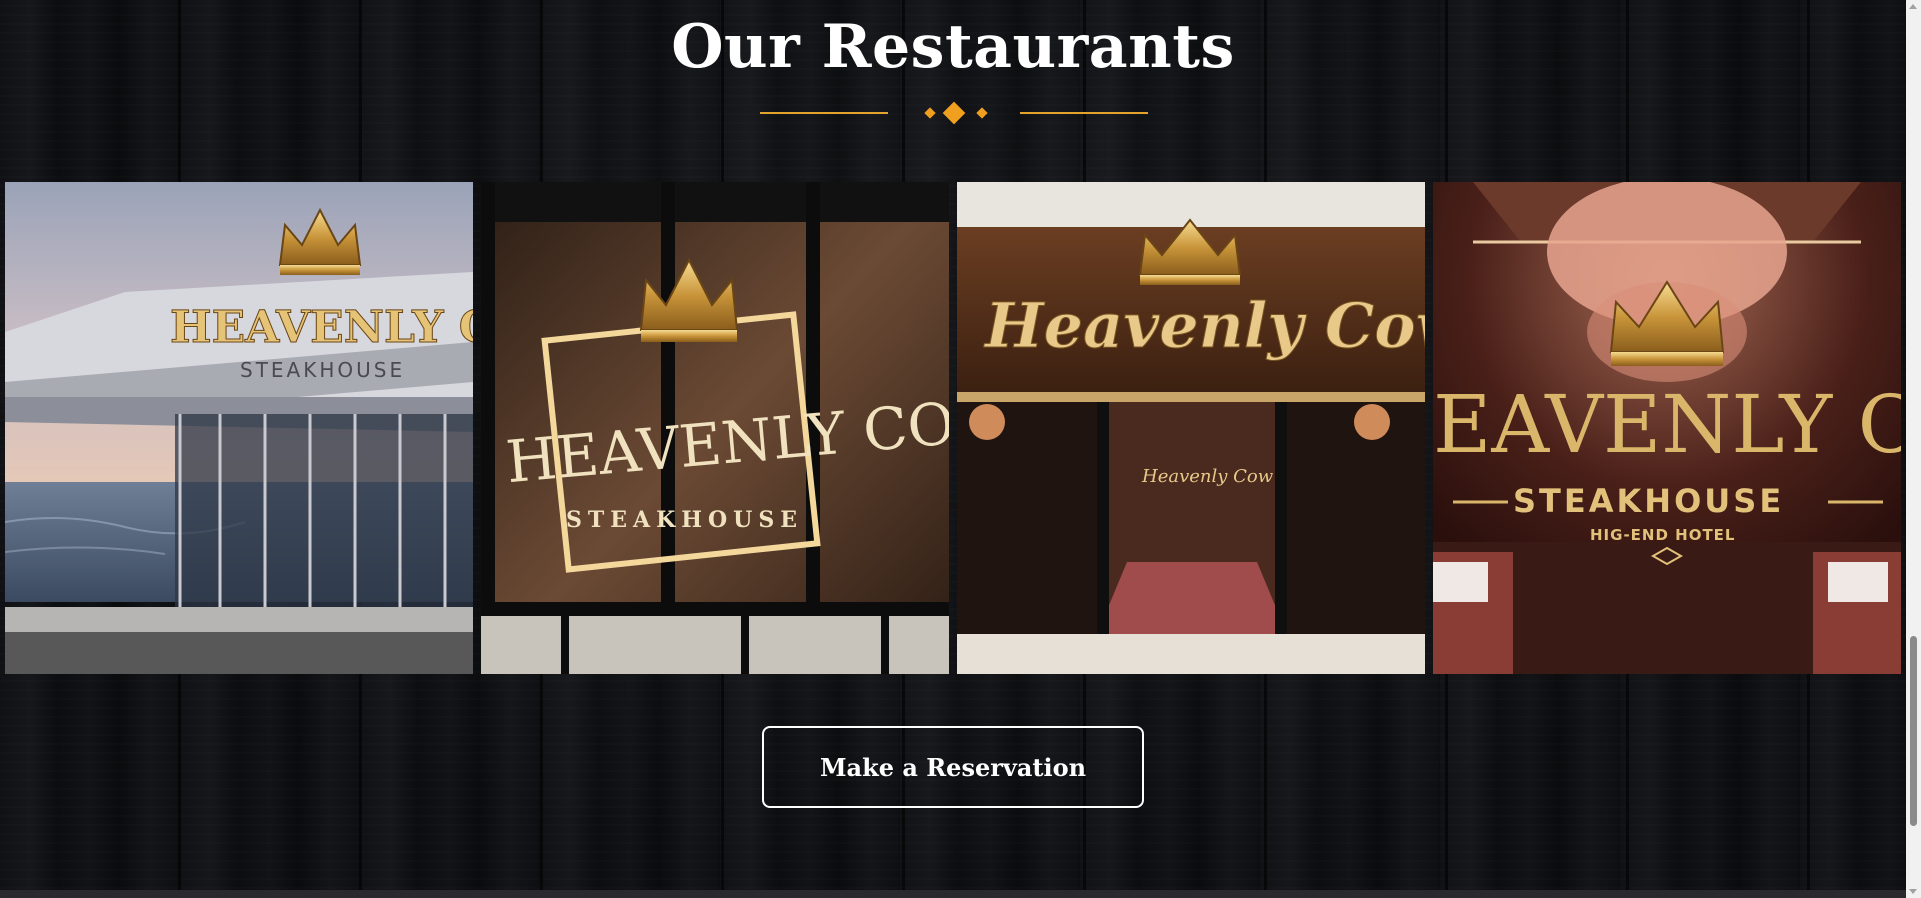 This screenshot has width=1921, height=898. Describe the element at coordinates (321, 327) in the screenshot. I see `svg-text: HEAVENLY CO` at that location.